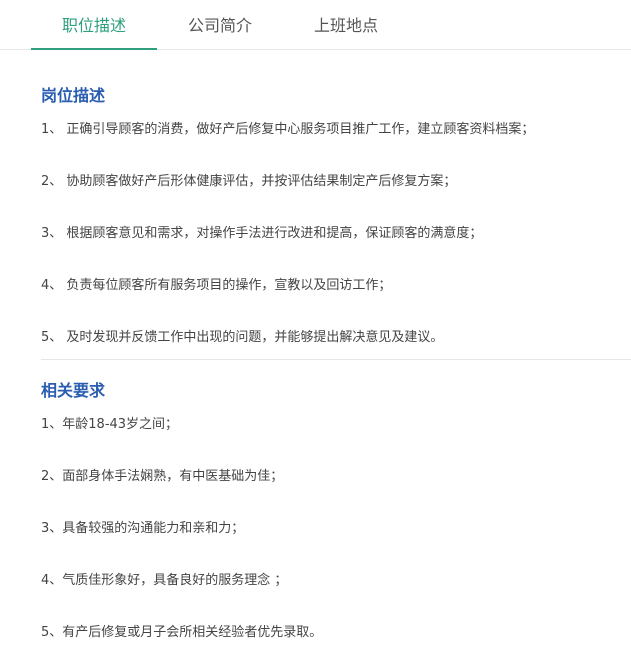 This screenshot has height=662, width=631. I want to click on duties-section-title: 岗位描述, so click(73, 95).